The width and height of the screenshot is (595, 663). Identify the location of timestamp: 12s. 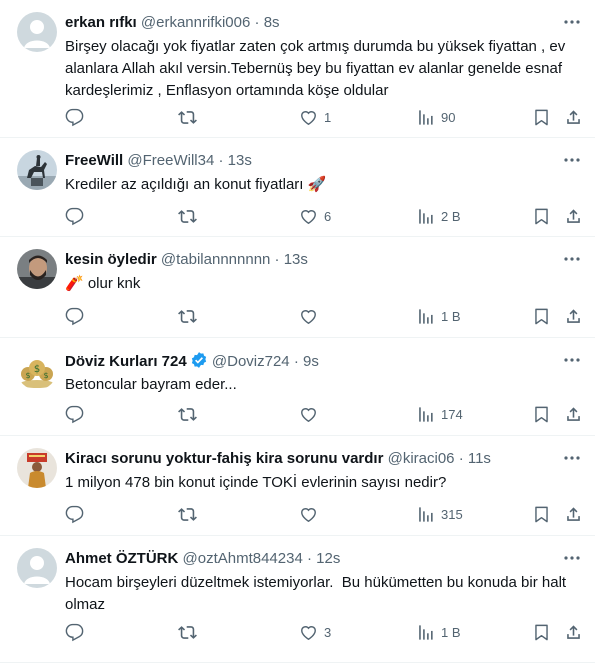
(328, 558).